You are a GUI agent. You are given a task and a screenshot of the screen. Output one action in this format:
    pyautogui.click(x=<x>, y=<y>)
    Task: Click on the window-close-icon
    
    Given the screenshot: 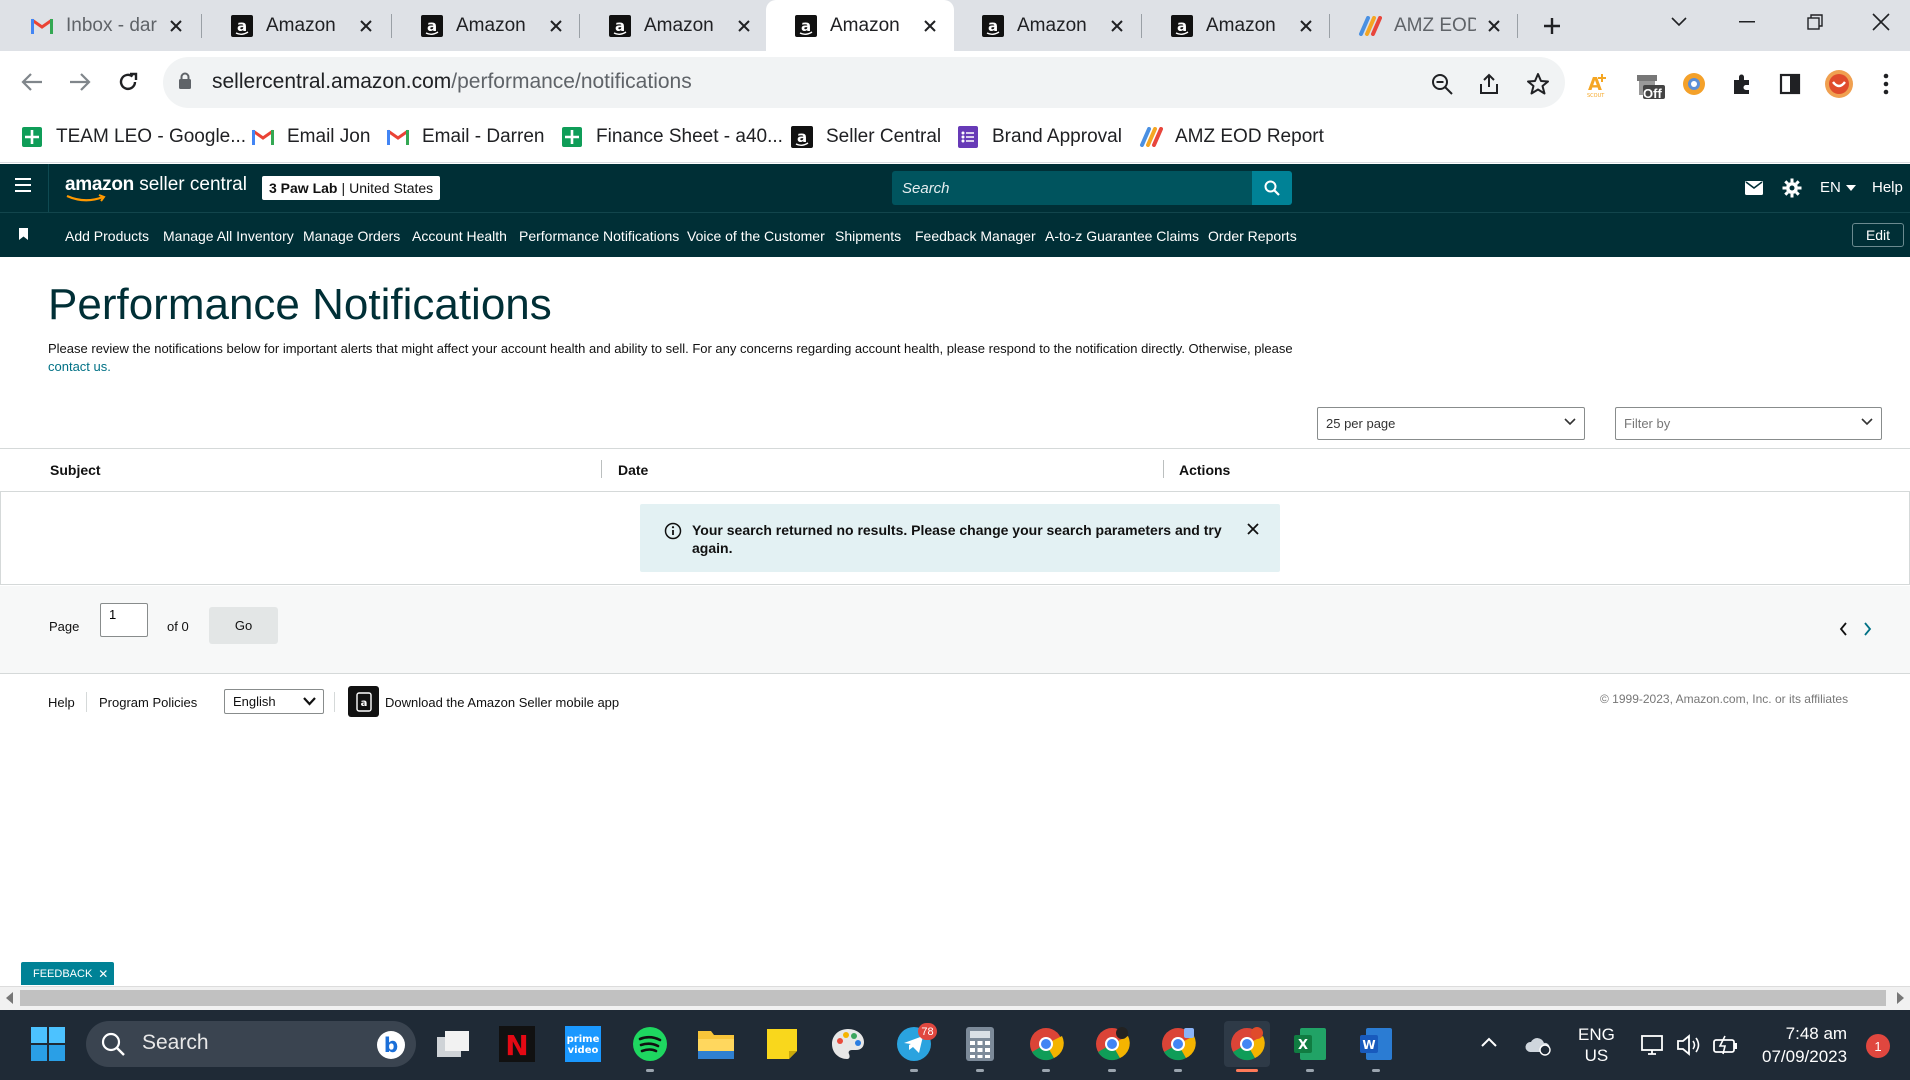 What is the action you would take?
    pyautogui.click(x=1881, y=22)
    